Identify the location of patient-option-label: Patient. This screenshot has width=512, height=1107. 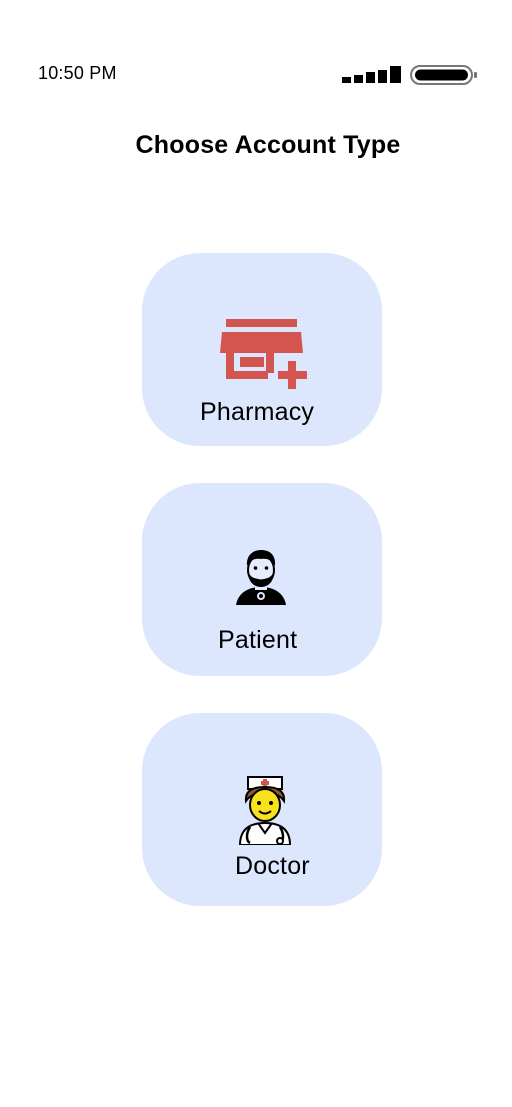
(258, 640).